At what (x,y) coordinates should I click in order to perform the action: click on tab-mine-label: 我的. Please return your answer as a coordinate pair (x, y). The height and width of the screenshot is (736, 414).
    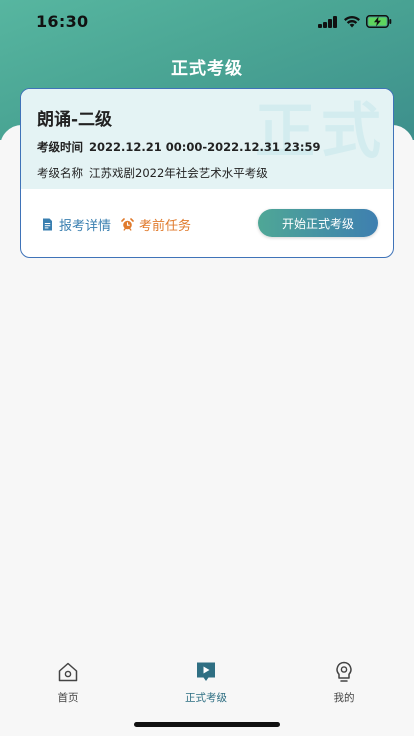
    Looking at the image, I should click on (344, 698).